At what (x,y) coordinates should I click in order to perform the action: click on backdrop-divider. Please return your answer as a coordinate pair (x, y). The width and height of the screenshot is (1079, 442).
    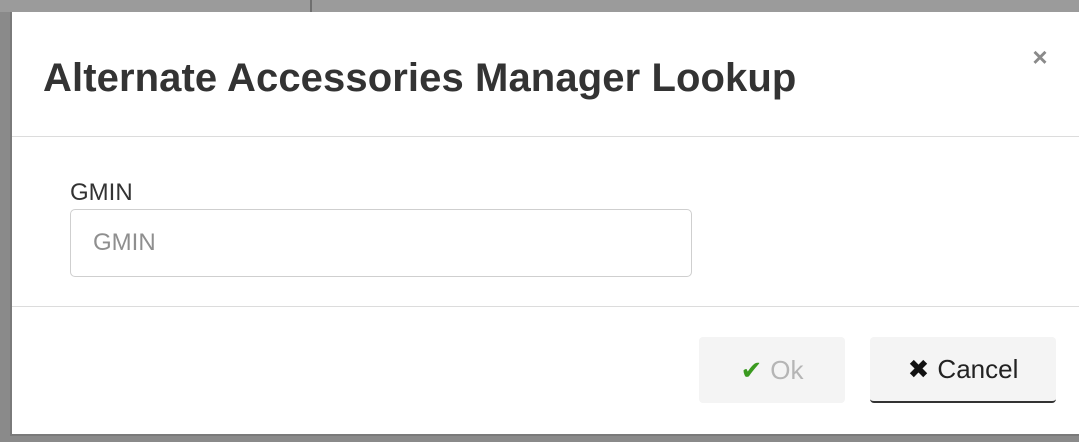
    Looking at the image, I should click on (311, 6).